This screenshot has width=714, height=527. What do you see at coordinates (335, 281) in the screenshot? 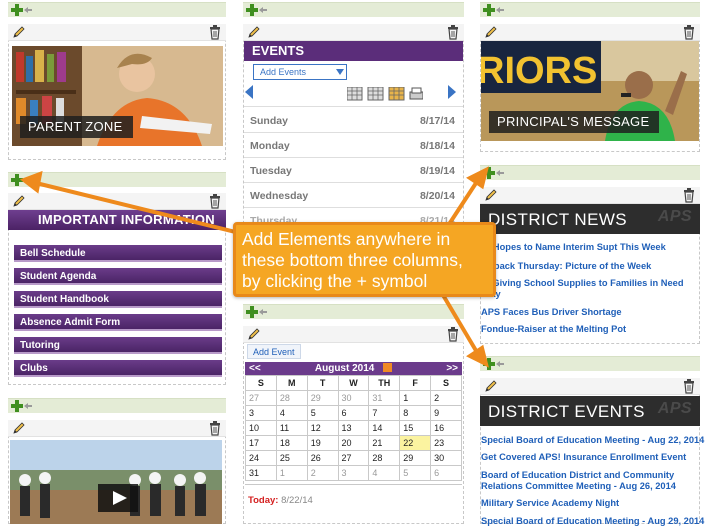
I see `callout-line: by clicking the + symbol` at bounding box center [335, 281].